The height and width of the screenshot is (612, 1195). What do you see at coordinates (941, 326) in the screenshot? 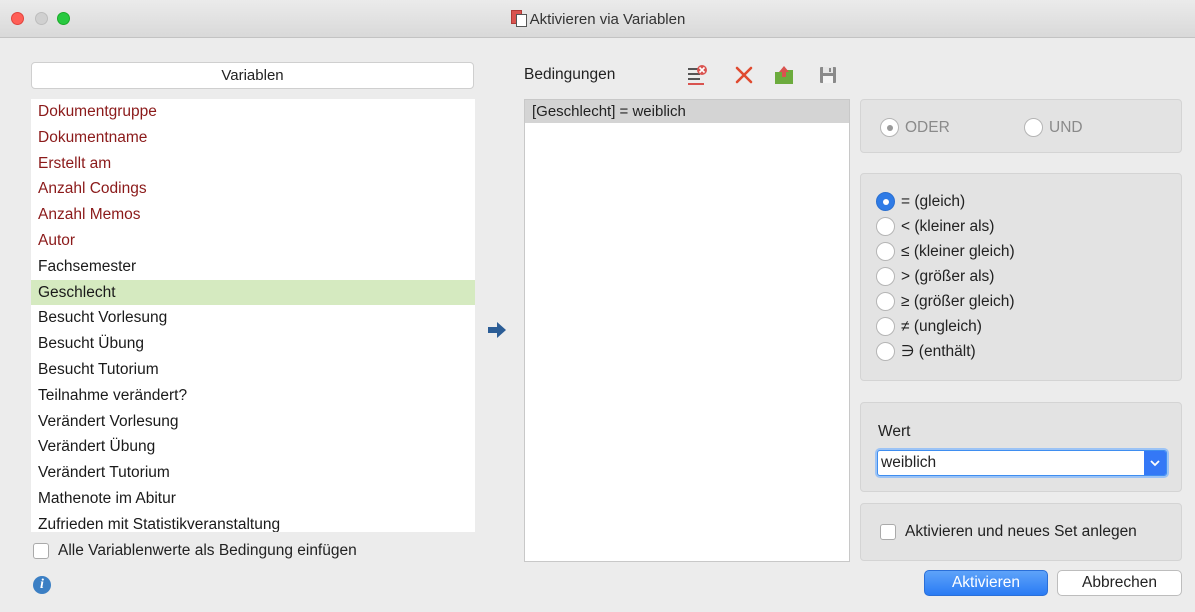
I see `operator-label: ≠ (ungleich)` at bounding box center [941, 326].